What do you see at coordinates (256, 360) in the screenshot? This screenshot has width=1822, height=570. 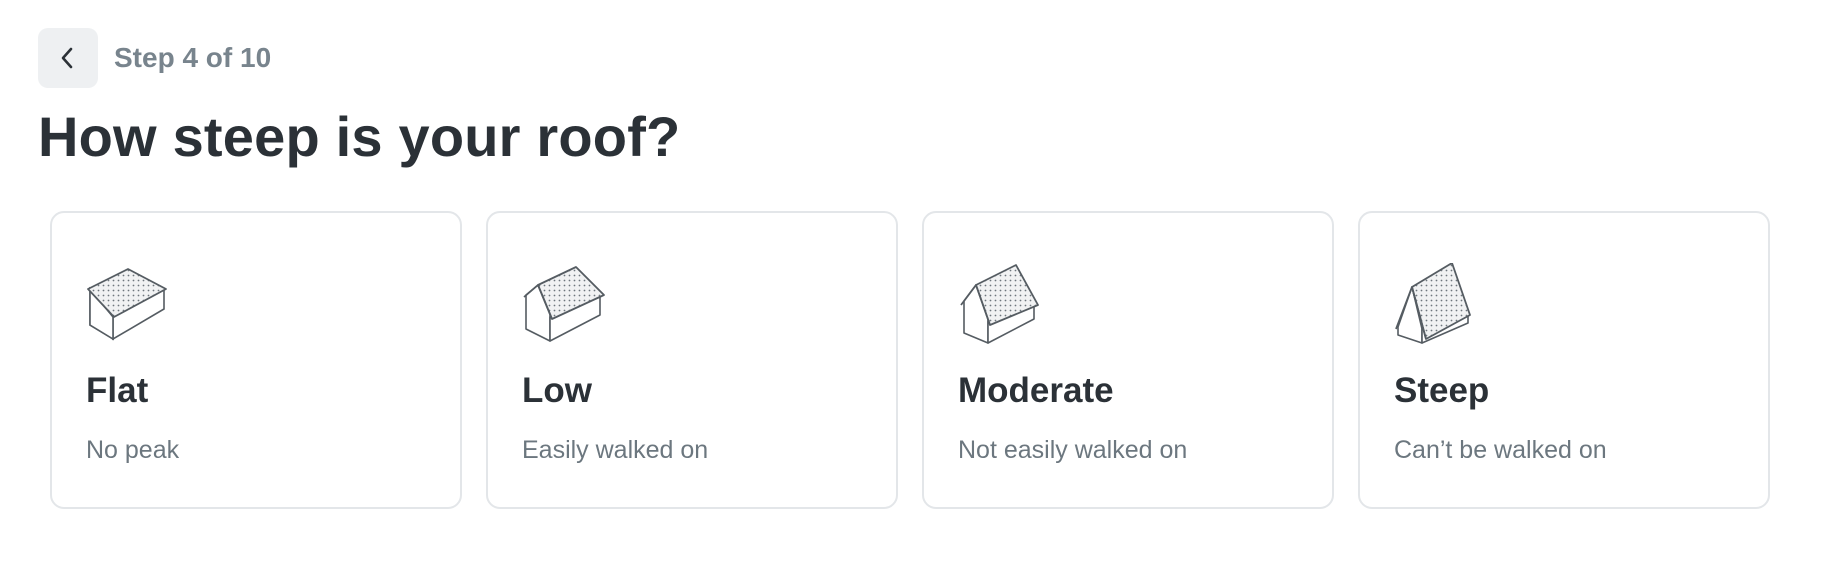 I see `option-card-flat: Flat No peak` at bounding box center [256, 360].